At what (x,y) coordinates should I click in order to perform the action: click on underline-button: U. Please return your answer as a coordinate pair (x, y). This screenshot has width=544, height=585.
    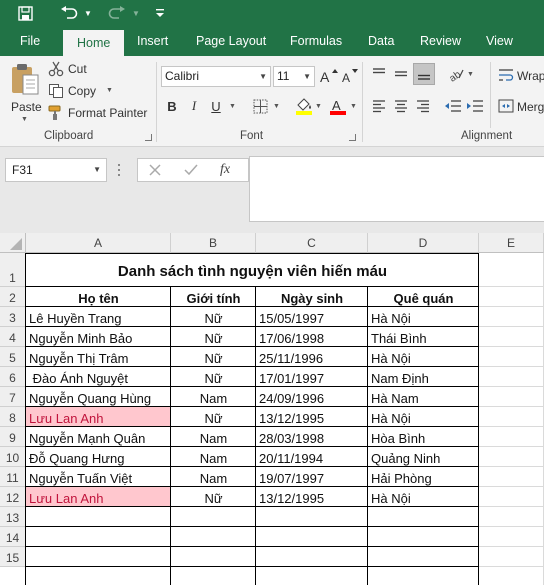
    Looking at the image, I should click on (216, 106).